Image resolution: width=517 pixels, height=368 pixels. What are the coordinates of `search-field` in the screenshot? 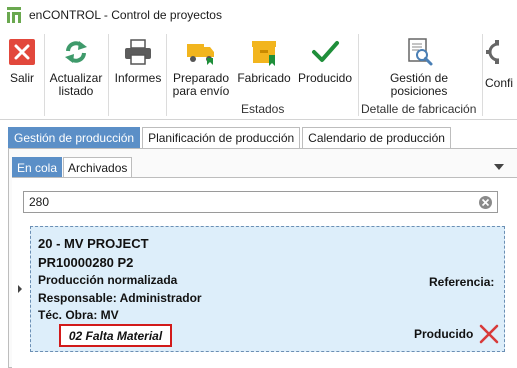 It's located at (260, 202).